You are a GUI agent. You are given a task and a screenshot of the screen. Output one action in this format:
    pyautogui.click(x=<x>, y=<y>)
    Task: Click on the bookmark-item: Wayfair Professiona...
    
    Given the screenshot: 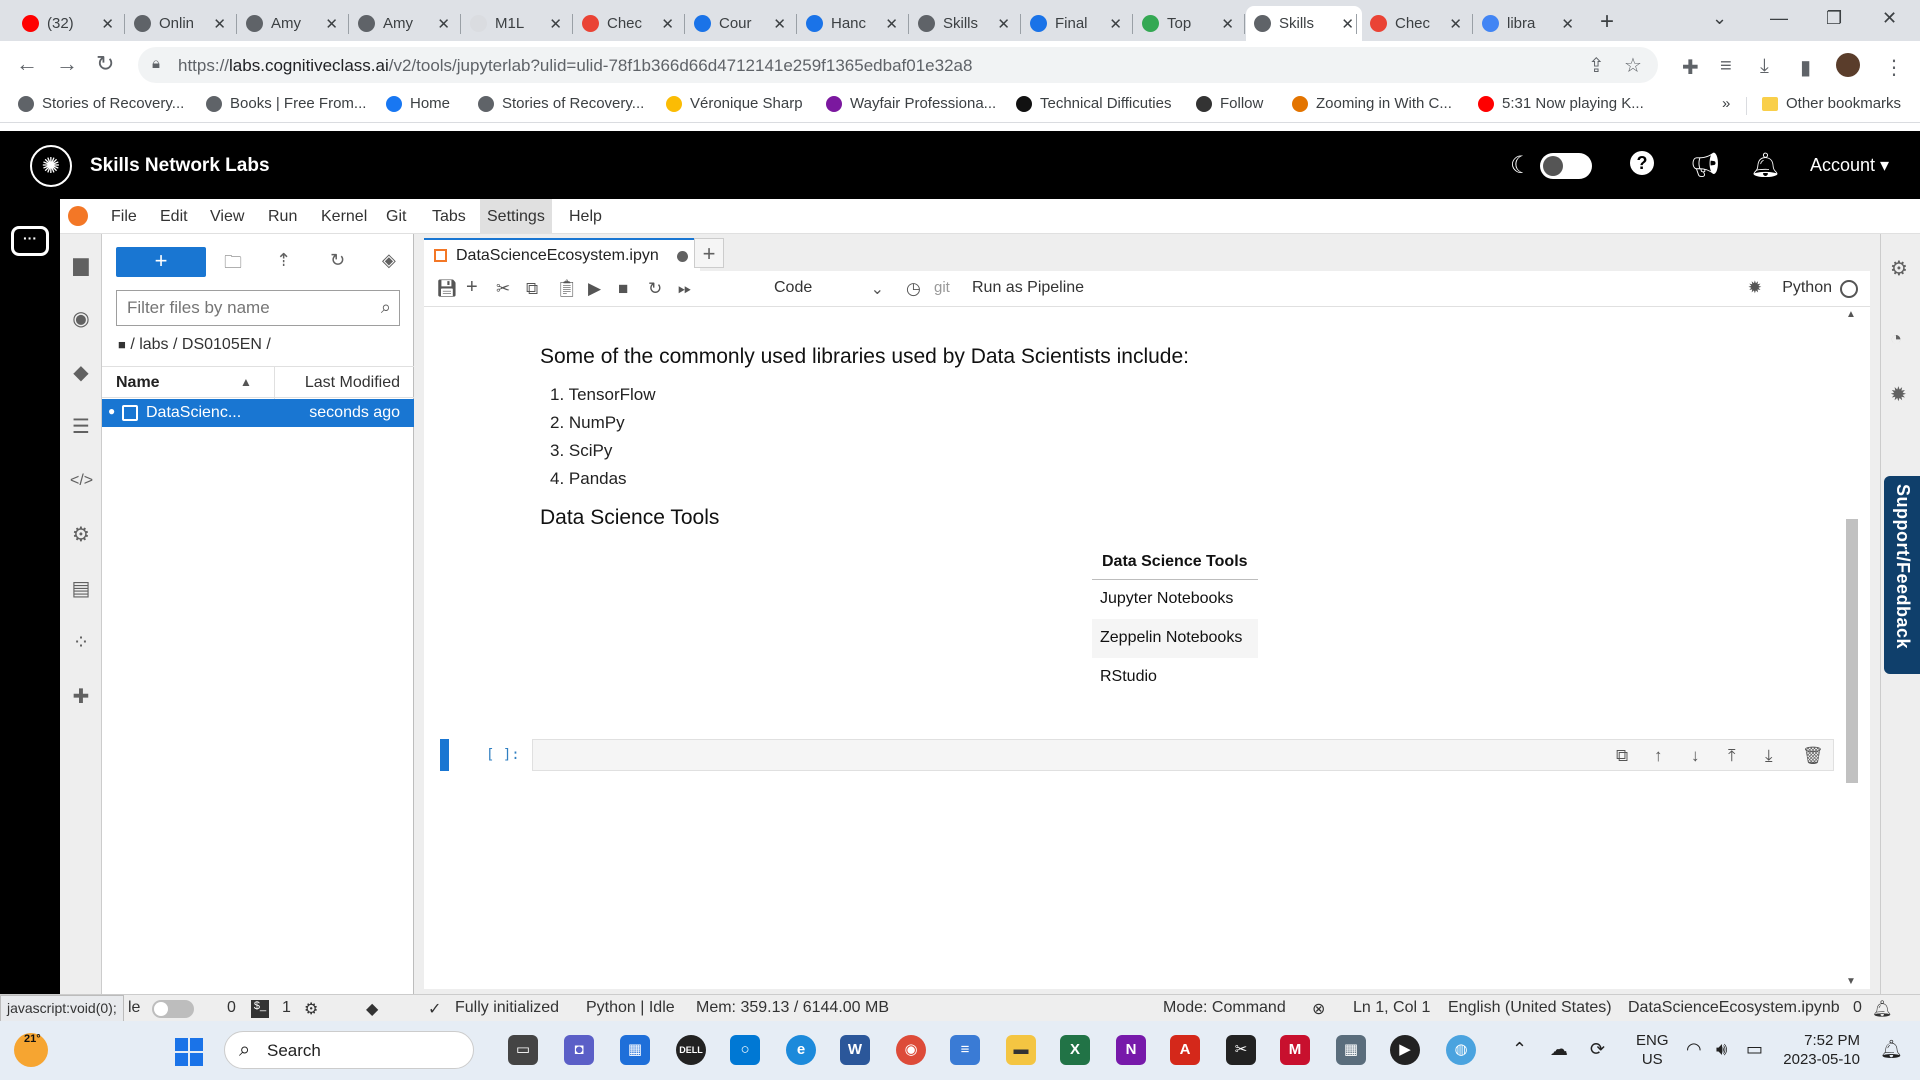 What is the action you would take?
    pyautogui.click(x=911, y=103)
    